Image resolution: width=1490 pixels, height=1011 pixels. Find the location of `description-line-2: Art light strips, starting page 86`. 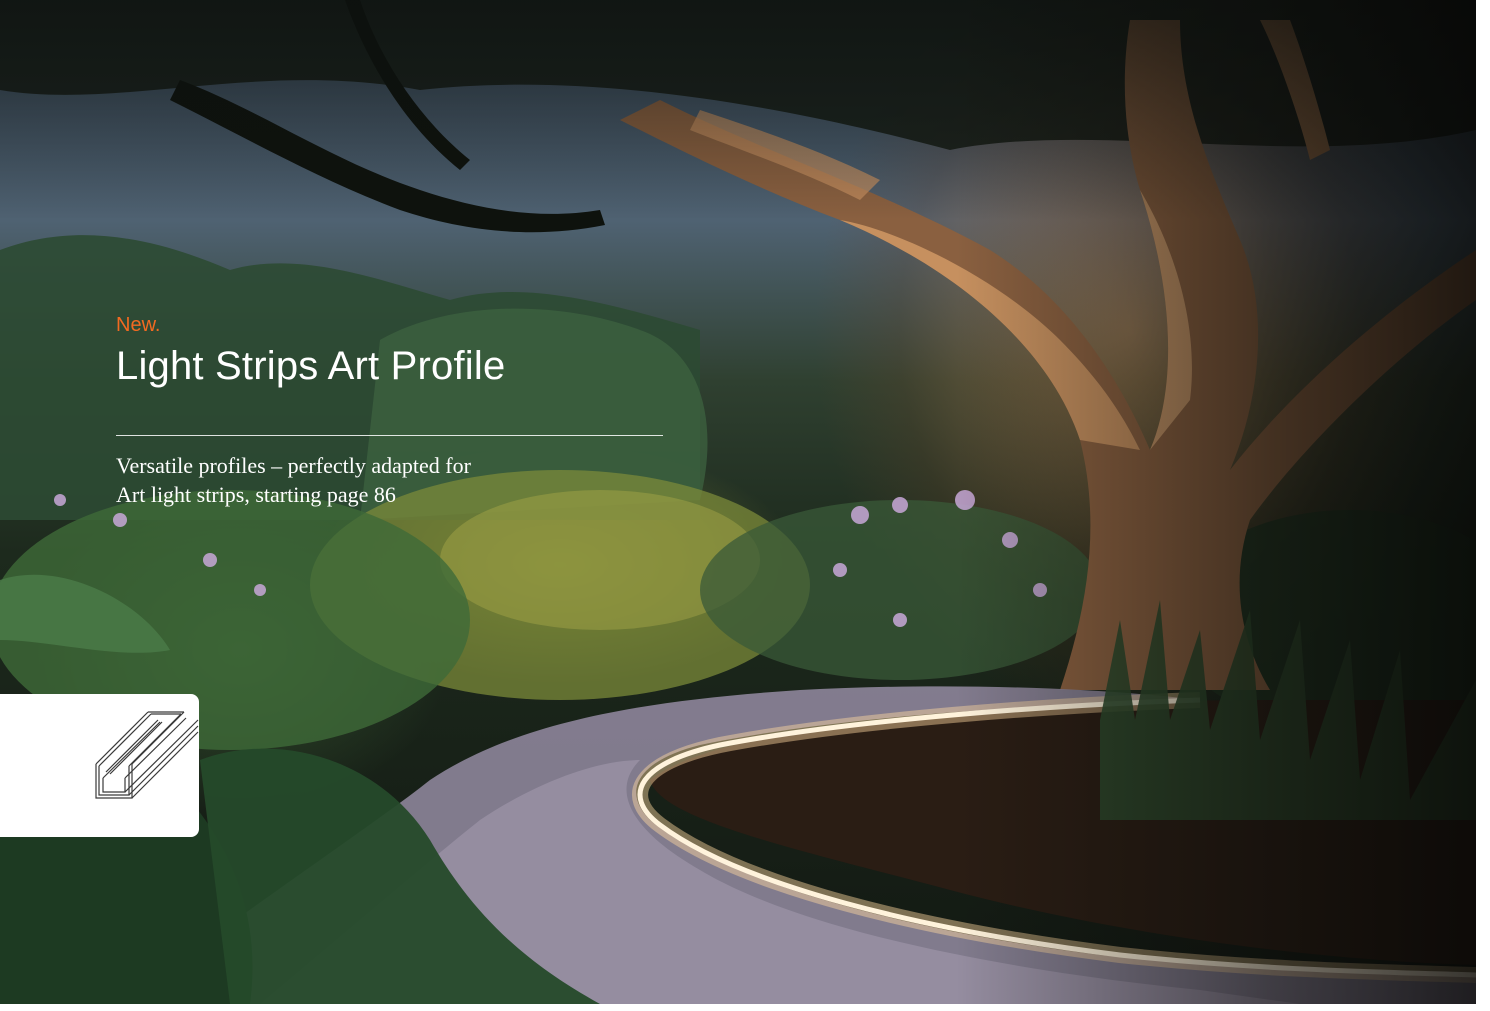

description-line-2: Art light strips, starting page 86 is located at coordinates (256, 494).